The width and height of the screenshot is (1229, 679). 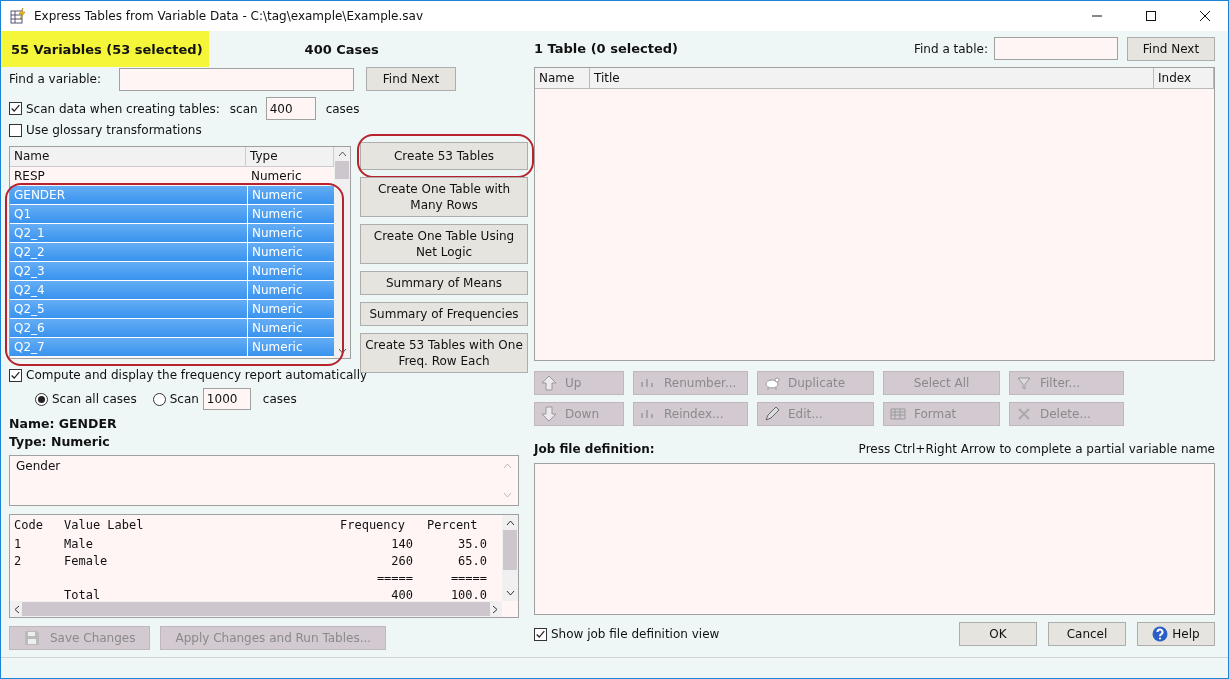 What do you see at coordinates (236, 79) in the screenshot?
I see `find-variable-field` at bounding box center [236, 79].